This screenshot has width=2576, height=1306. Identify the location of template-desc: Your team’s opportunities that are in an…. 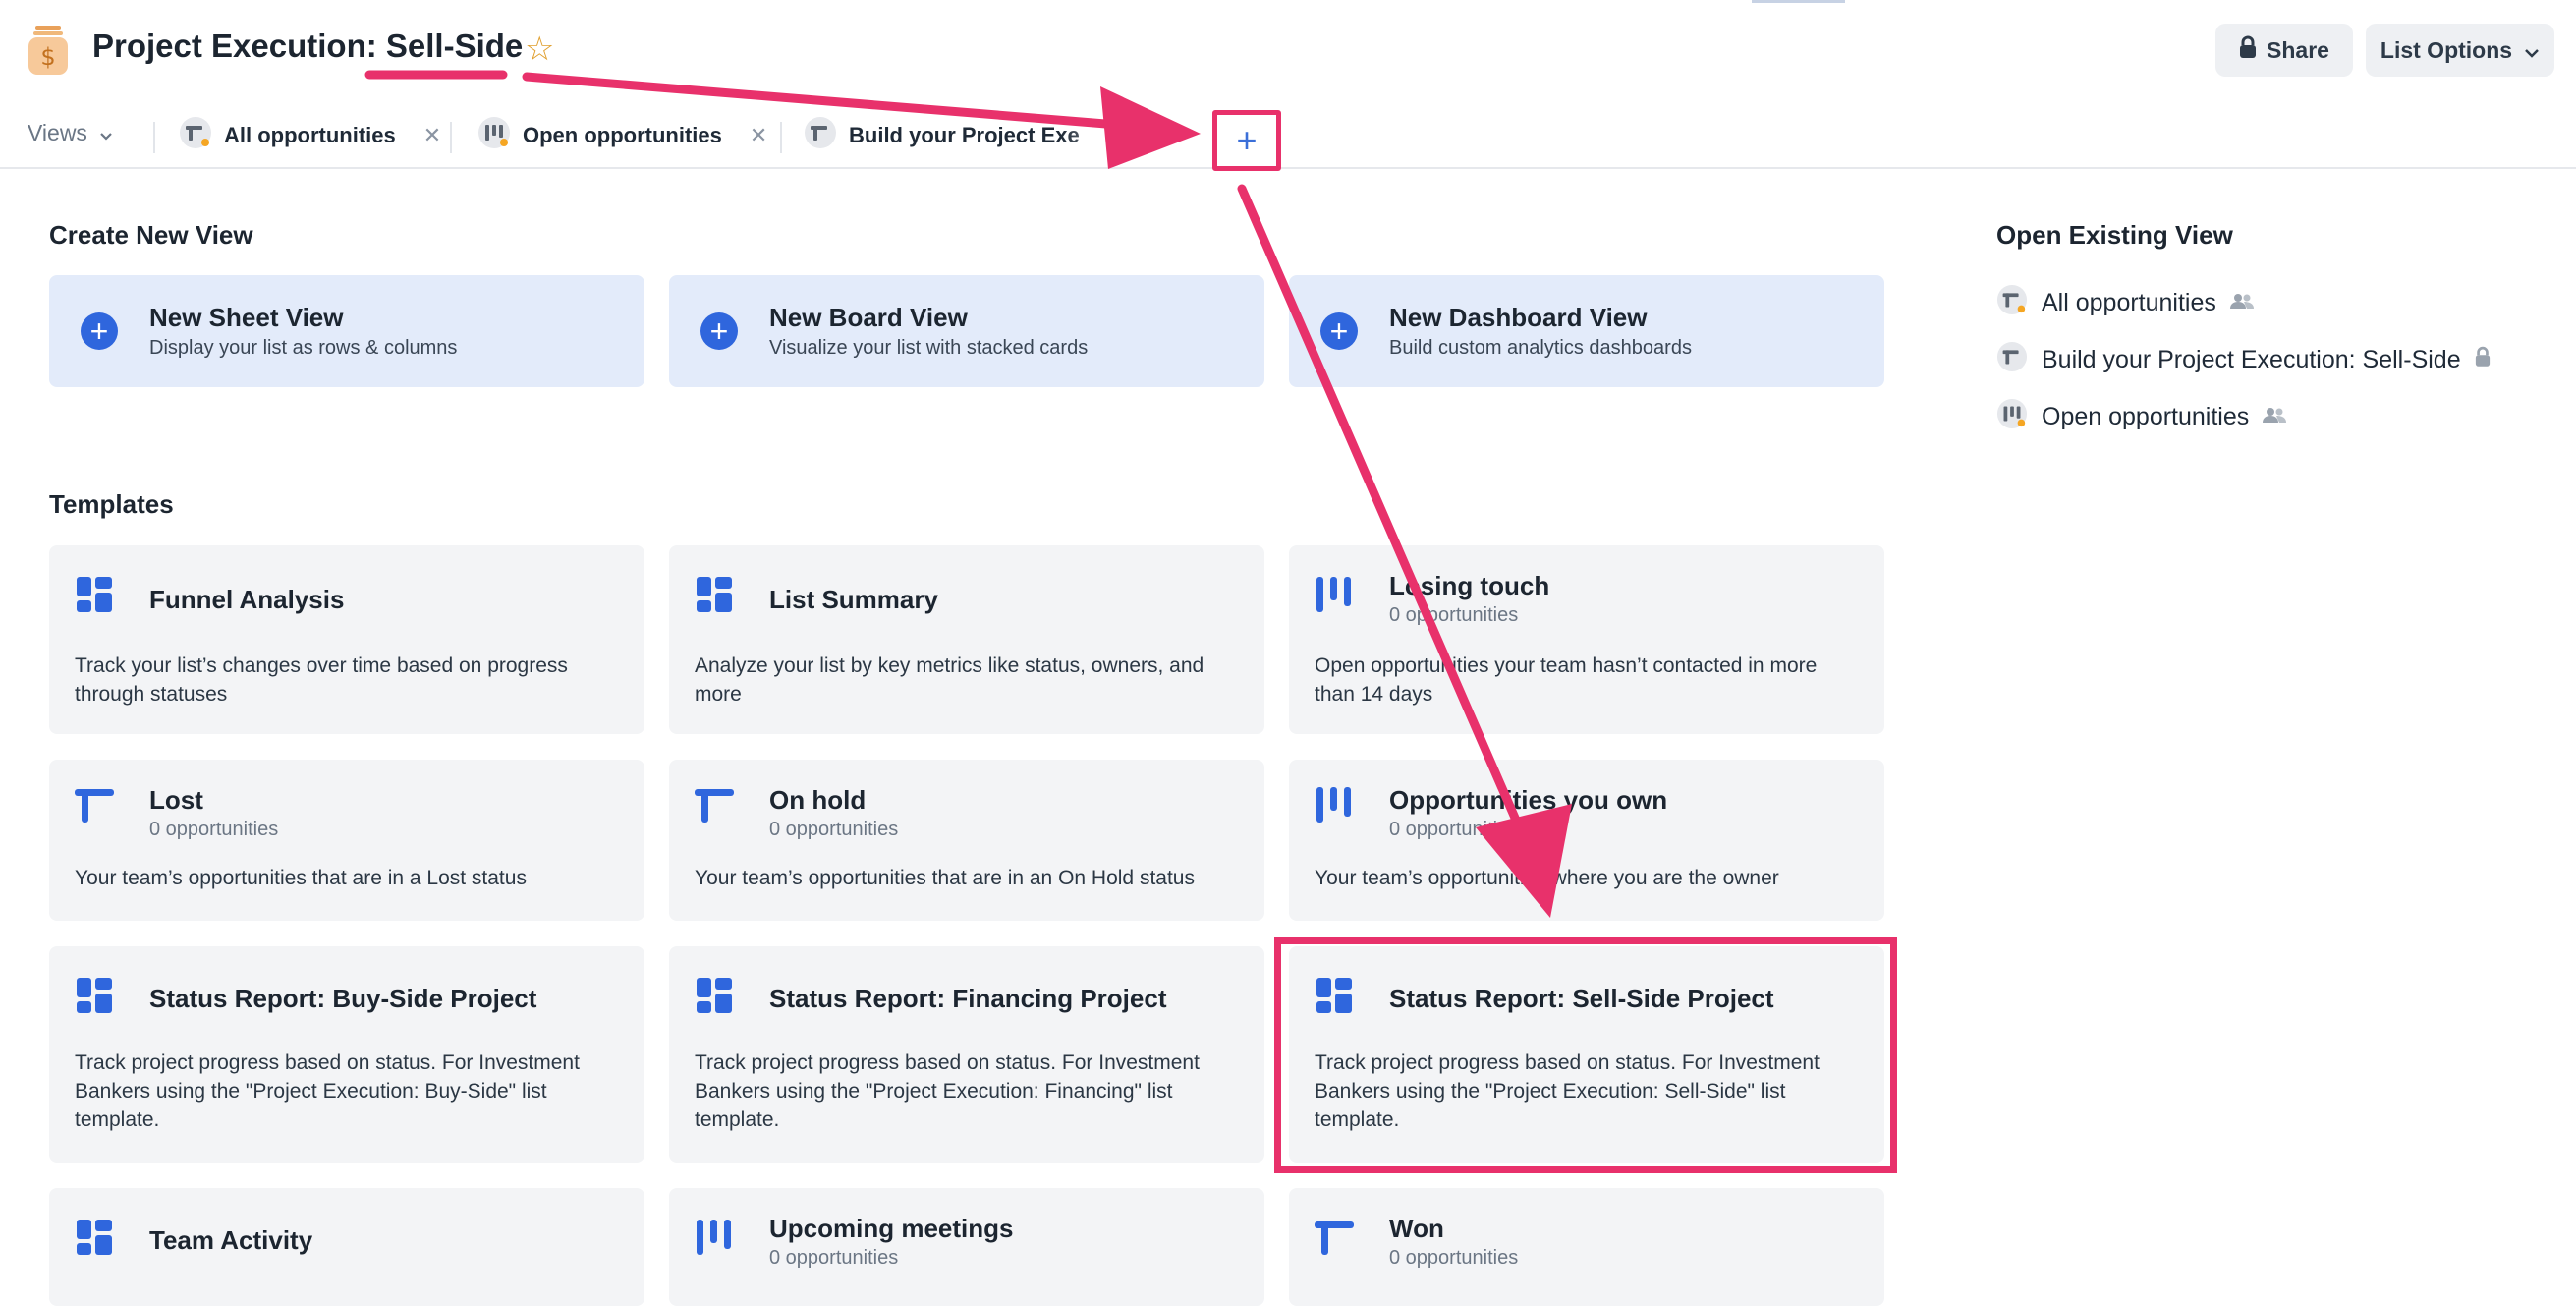
(945, 878).